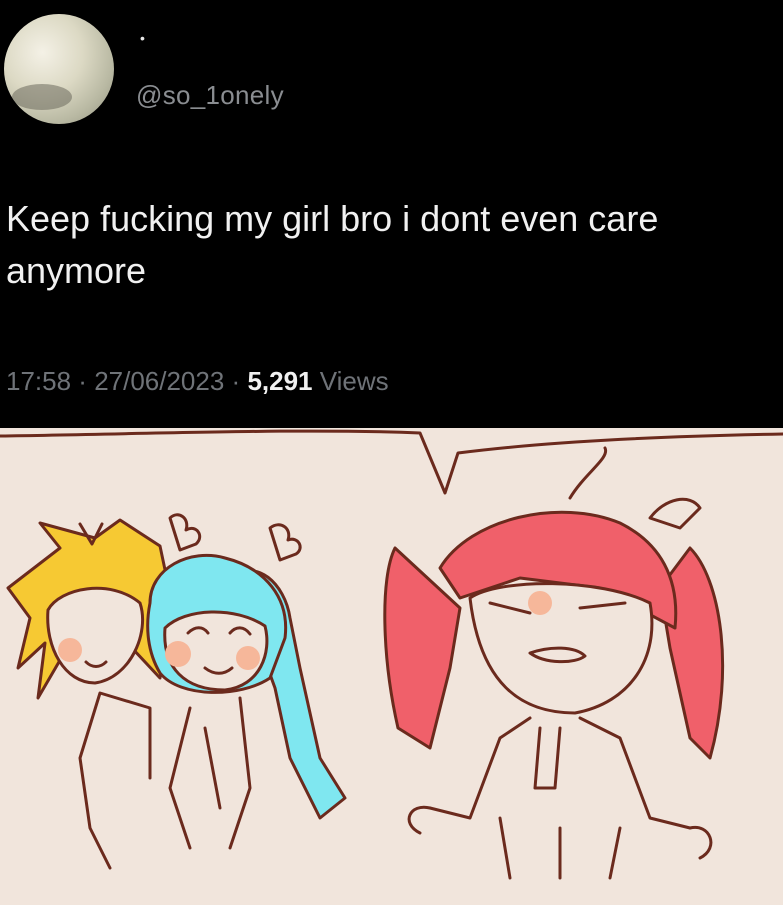  I want to click on tweet-meta: 17:58 · 27/06/2023 · 5,291 Views, so click(197, 381).